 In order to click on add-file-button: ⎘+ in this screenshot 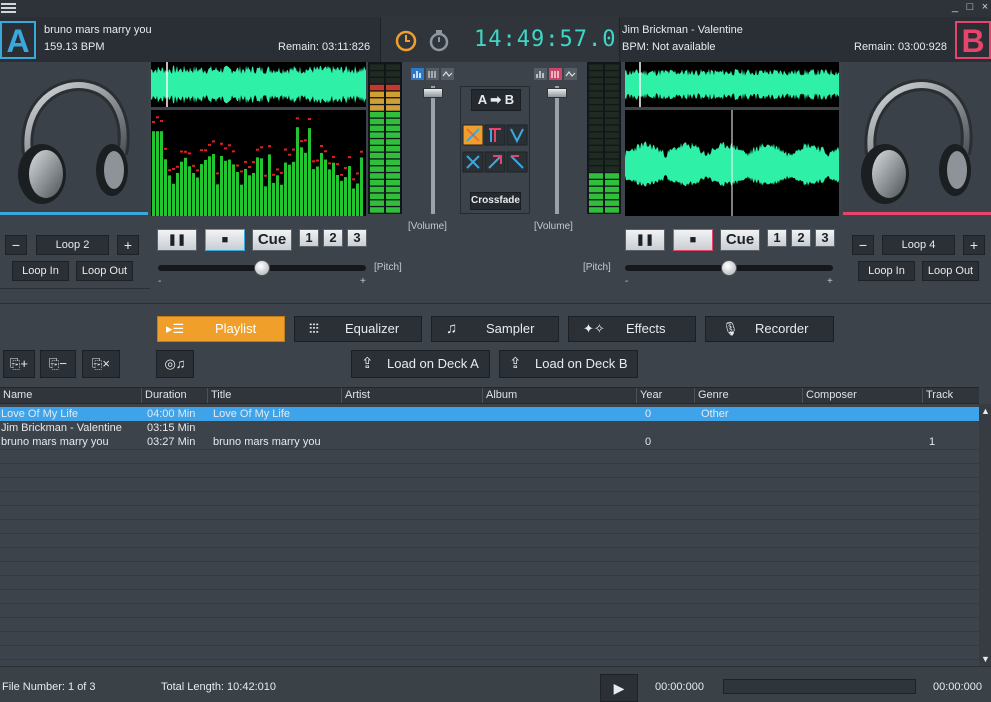, I will do `click(19, 364)`.